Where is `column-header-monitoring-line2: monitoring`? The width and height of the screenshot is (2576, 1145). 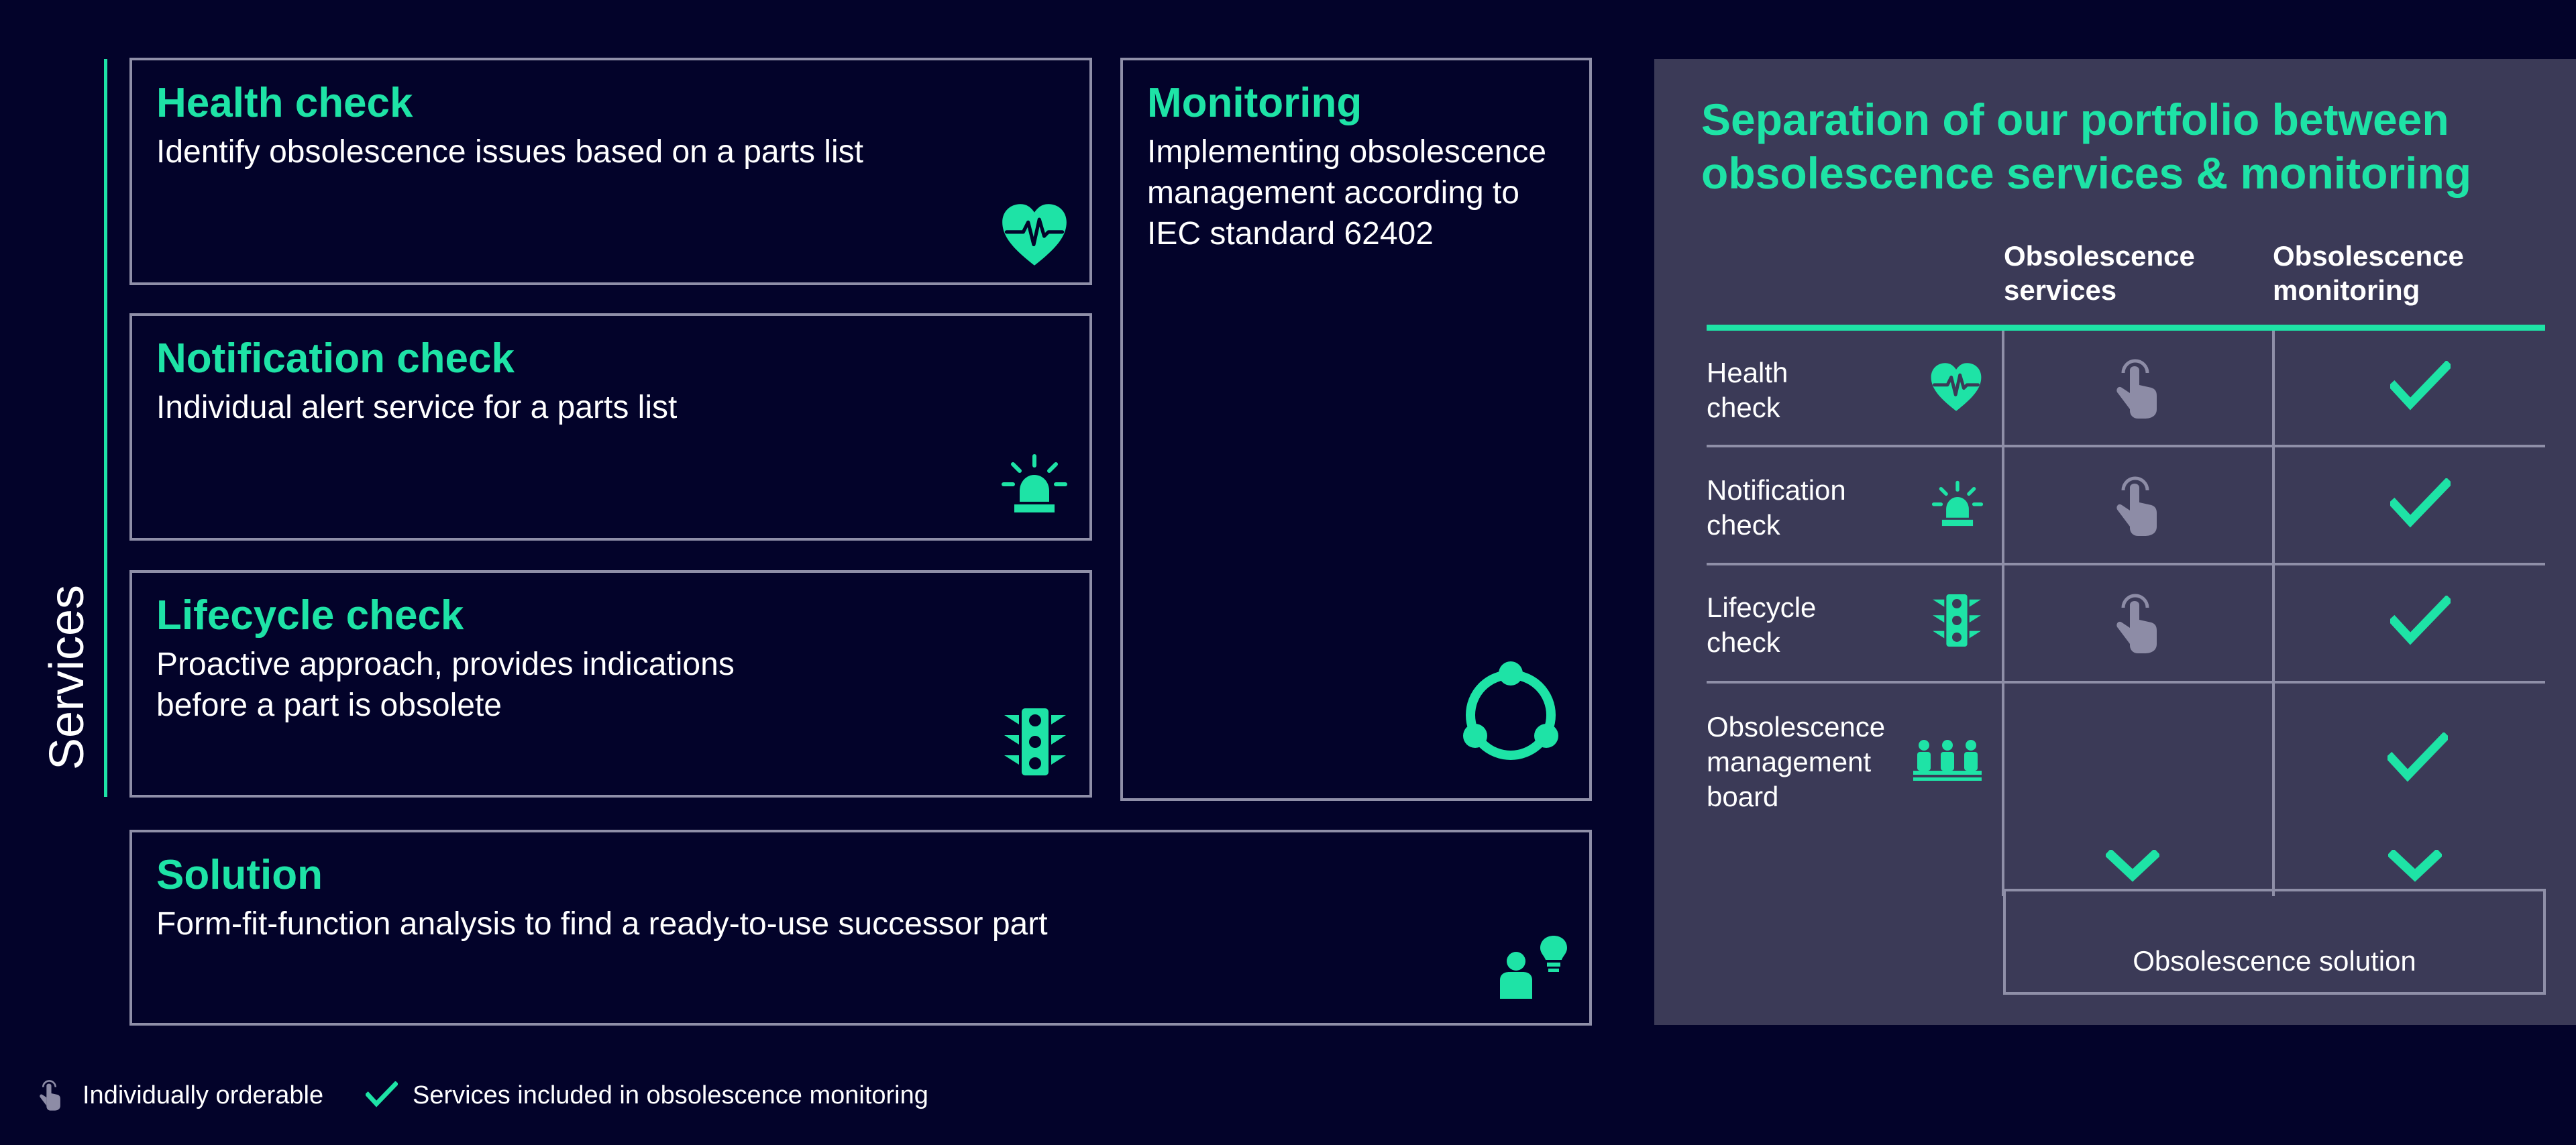
column-header-monitoring-line2: monitoring is located at coordinates (2346, 290).